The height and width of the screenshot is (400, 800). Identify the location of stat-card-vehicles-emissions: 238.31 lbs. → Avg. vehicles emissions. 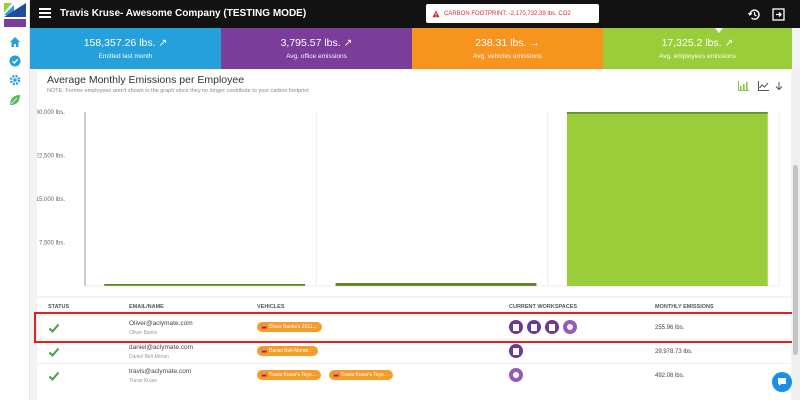
(507, 48).